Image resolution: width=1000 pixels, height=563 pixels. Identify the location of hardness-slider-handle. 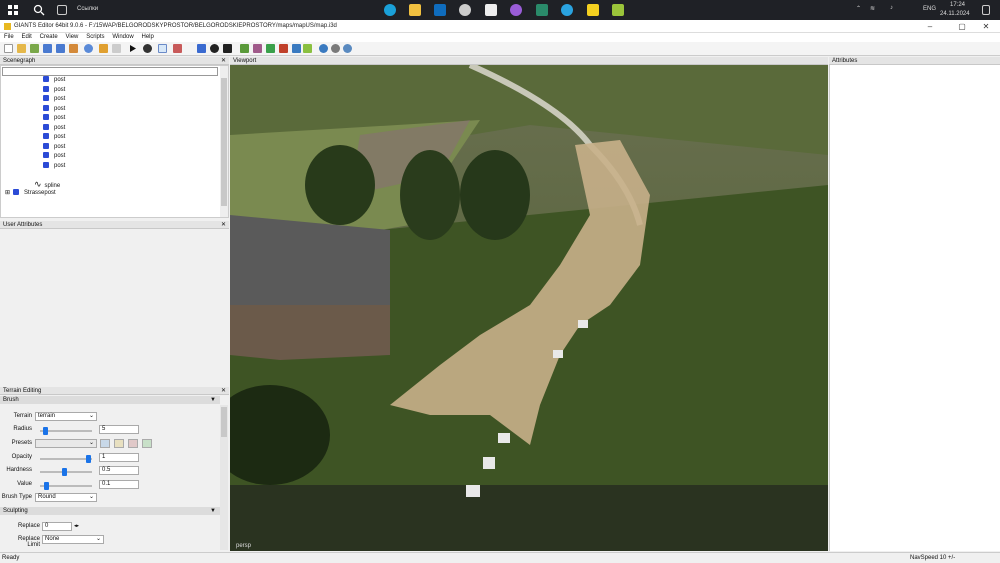
(64, 472).